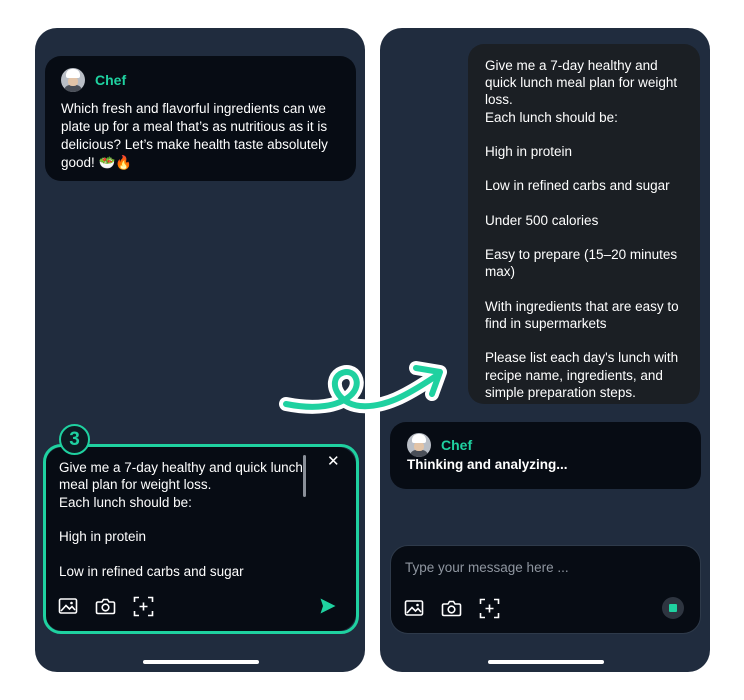 Image resolution: width=744 pixels, height=700 pixels. What do you see at coordinates (560, 392) in the screenshot?
I see `user-message-line: simple preparation steps.` at bounding box center [560, 392].